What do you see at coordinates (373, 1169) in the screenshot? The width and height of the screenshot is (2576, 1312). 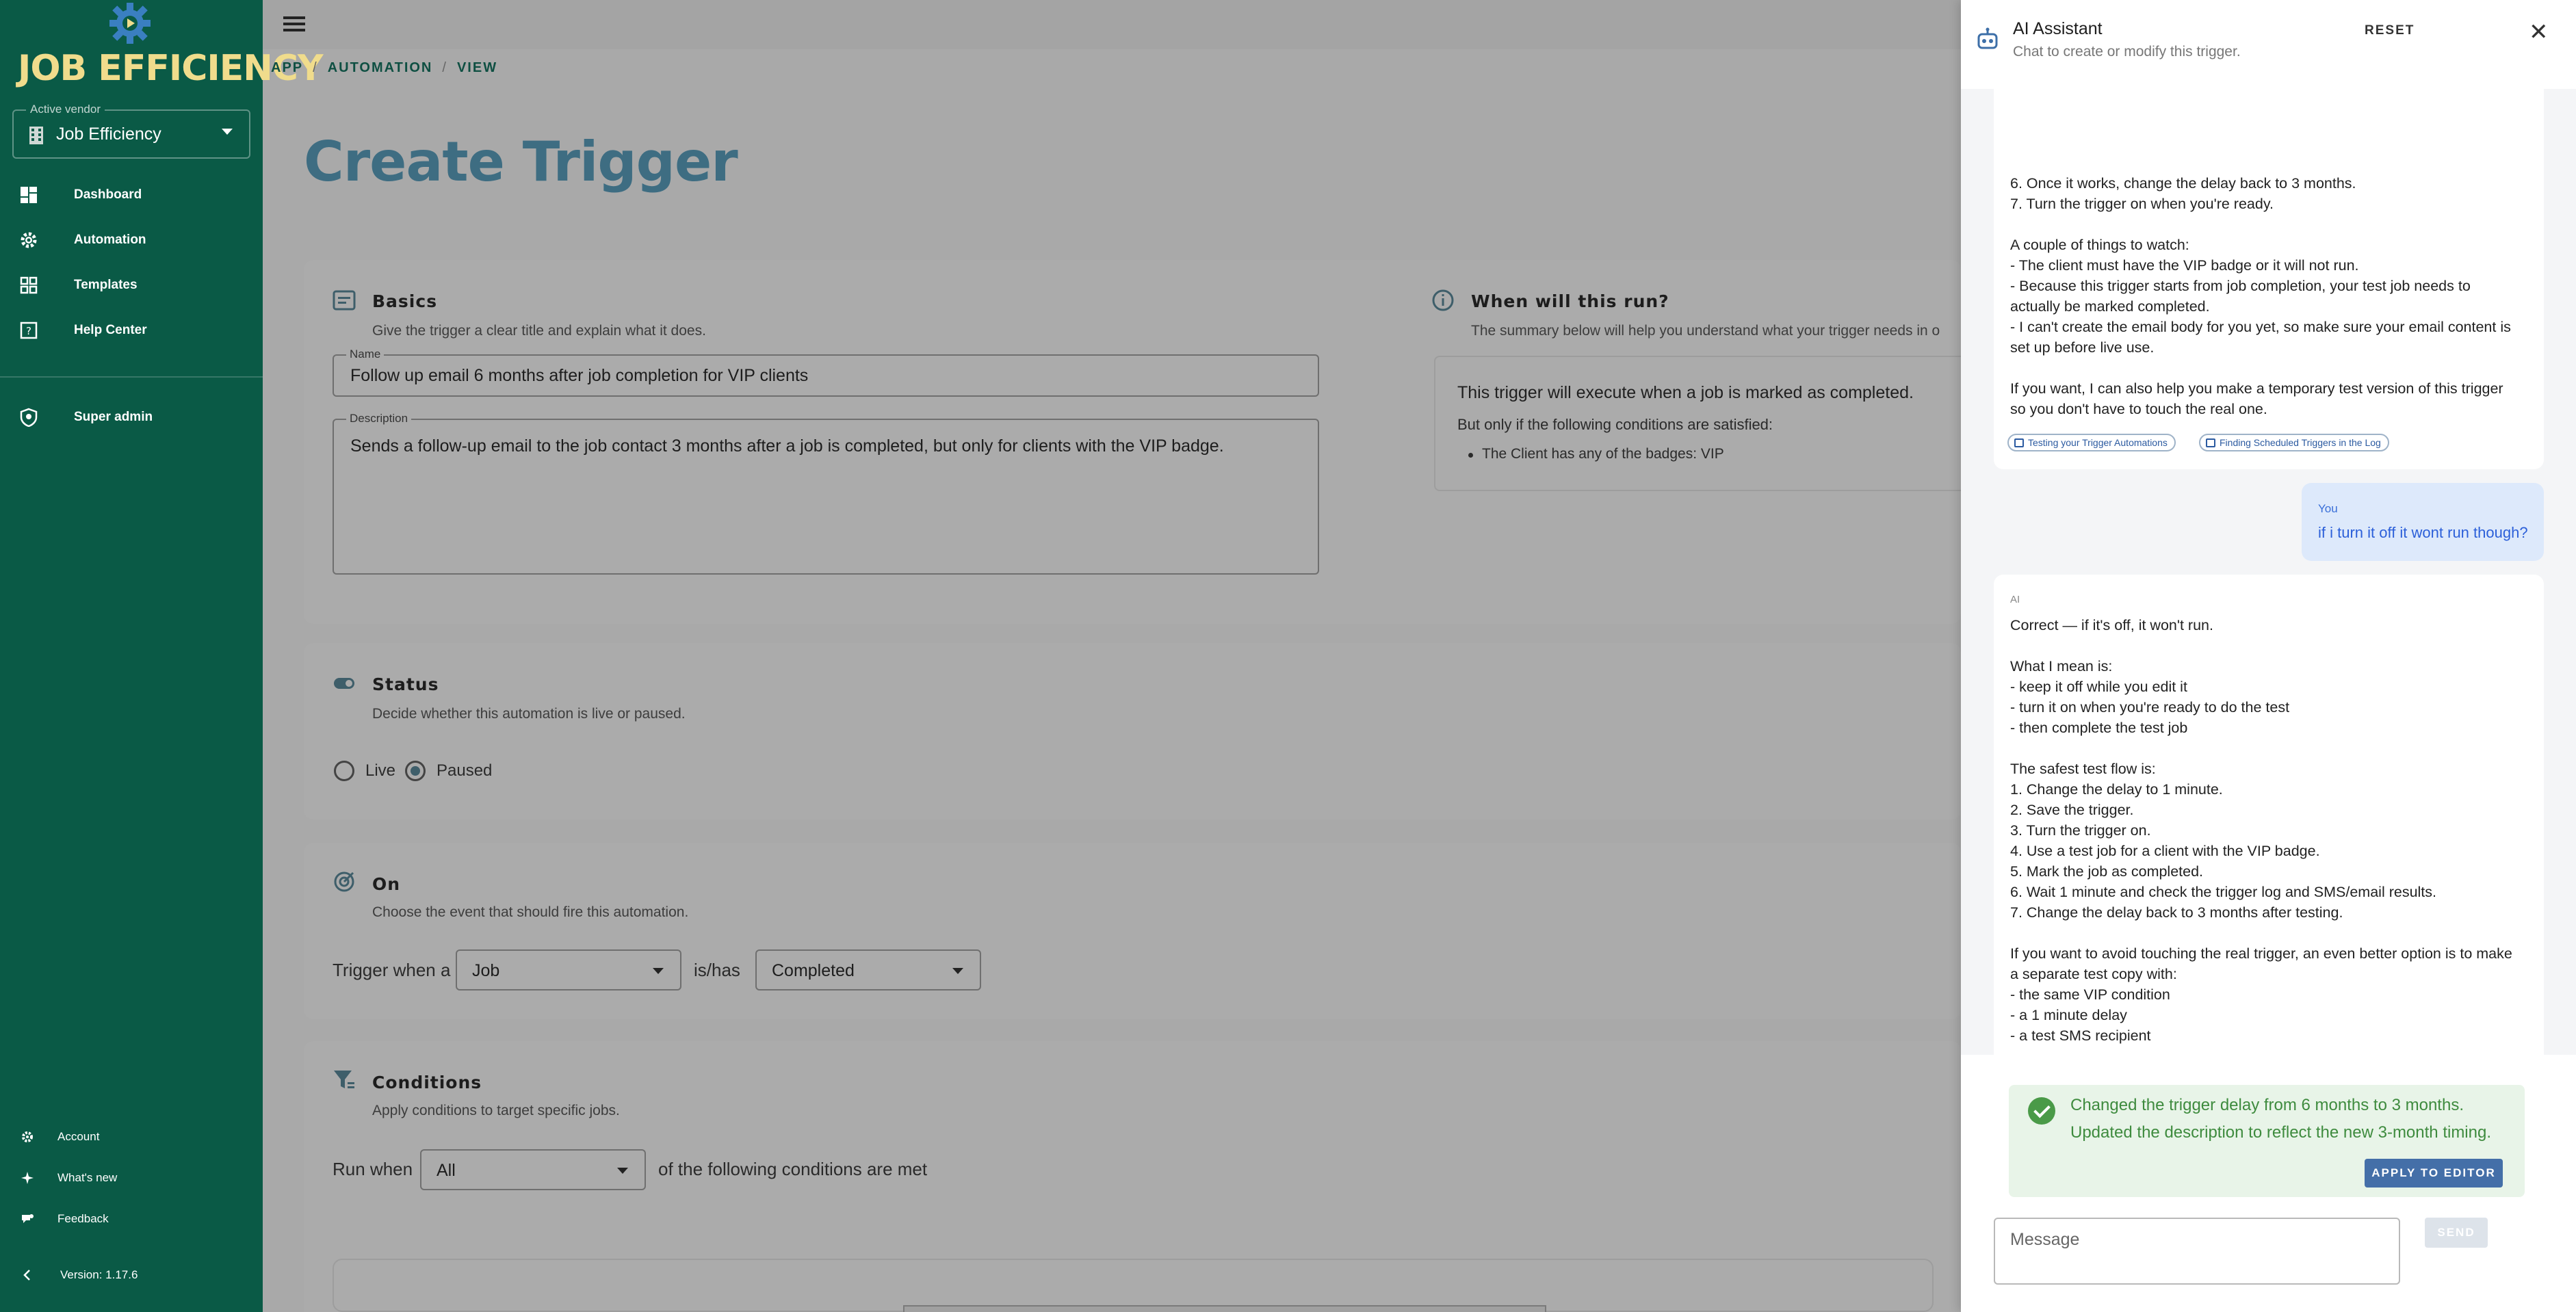 I see `run-when-text: Run when` at bounding box center [373, 1169].